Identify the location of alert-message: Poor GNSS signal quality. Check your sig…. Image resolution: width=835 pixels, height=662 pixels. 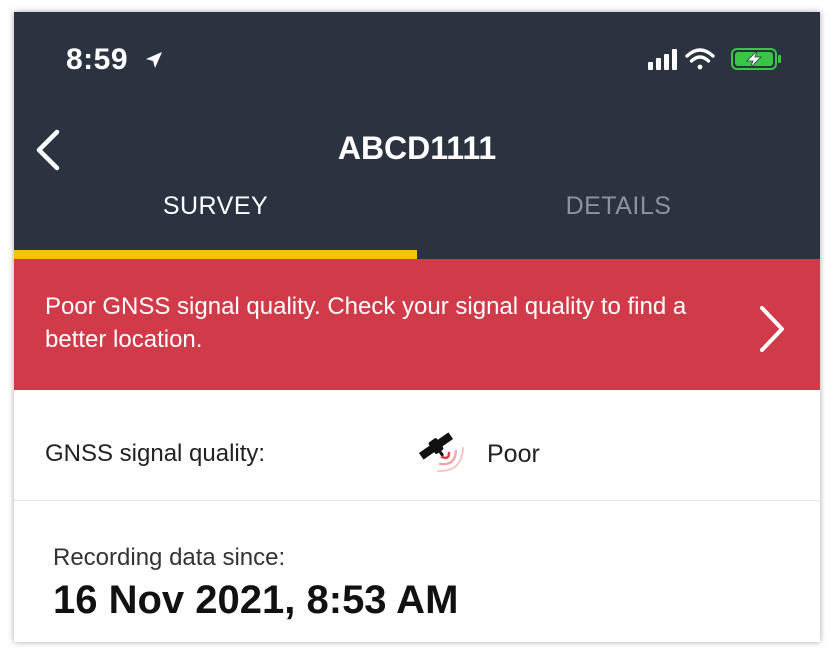
(366, 323).